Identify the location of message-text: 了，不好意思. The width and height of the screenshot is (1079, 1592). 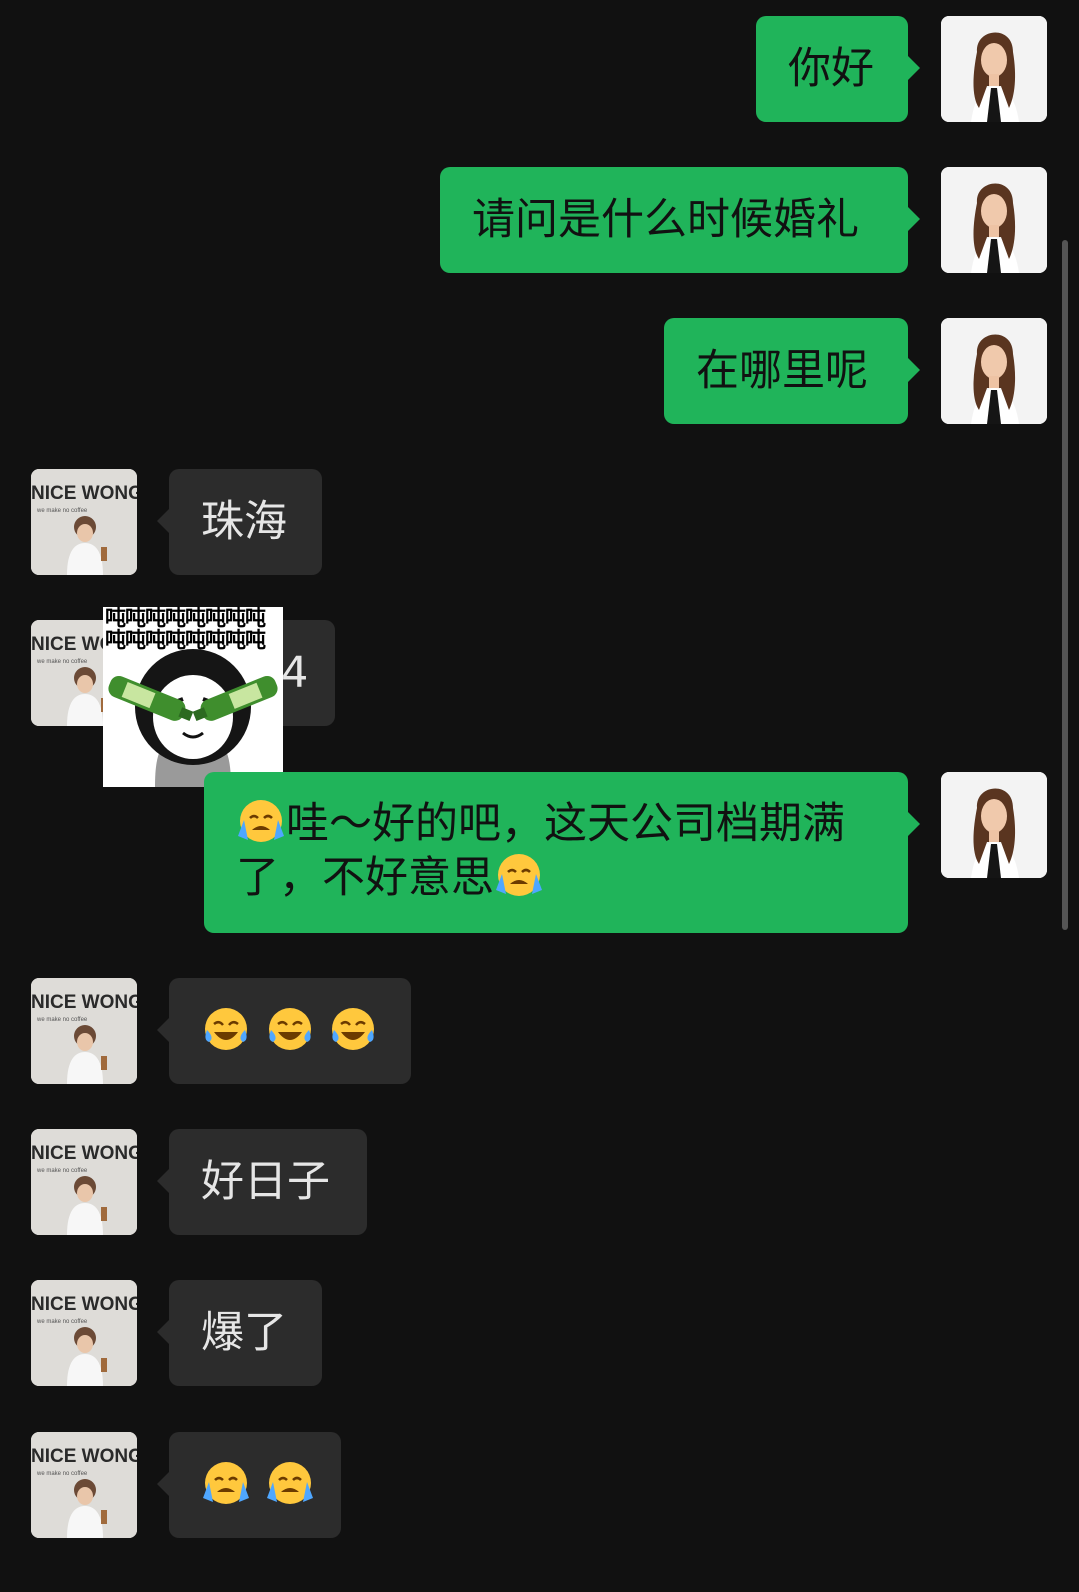
(365, 878).